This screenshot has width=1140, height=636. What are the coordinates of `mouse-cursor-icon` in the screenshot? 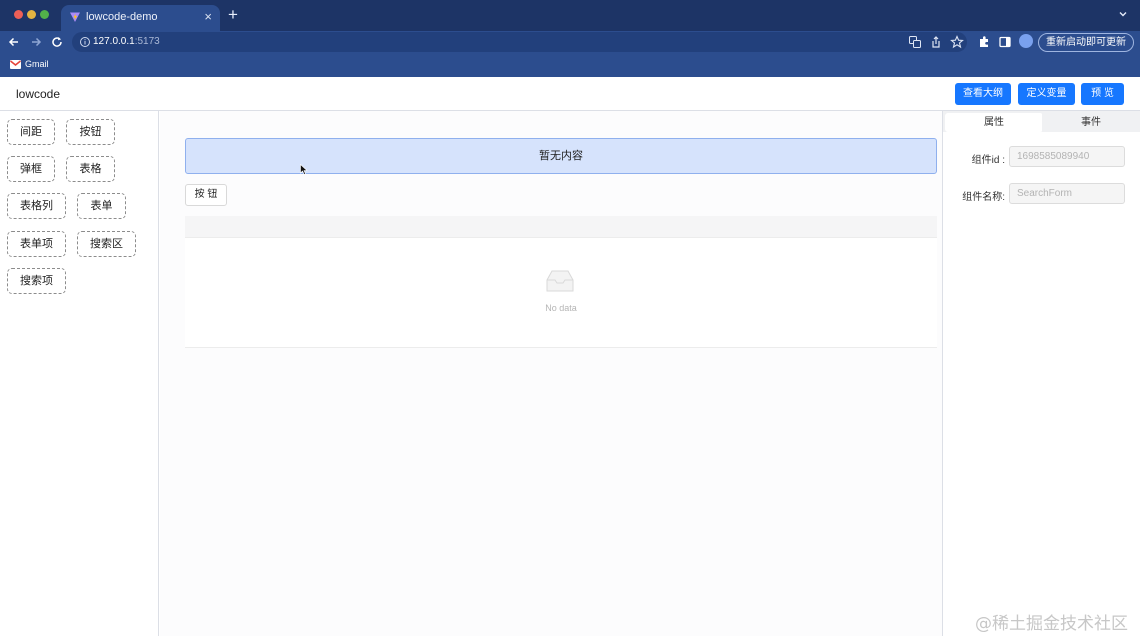 It's located at (304, 169).